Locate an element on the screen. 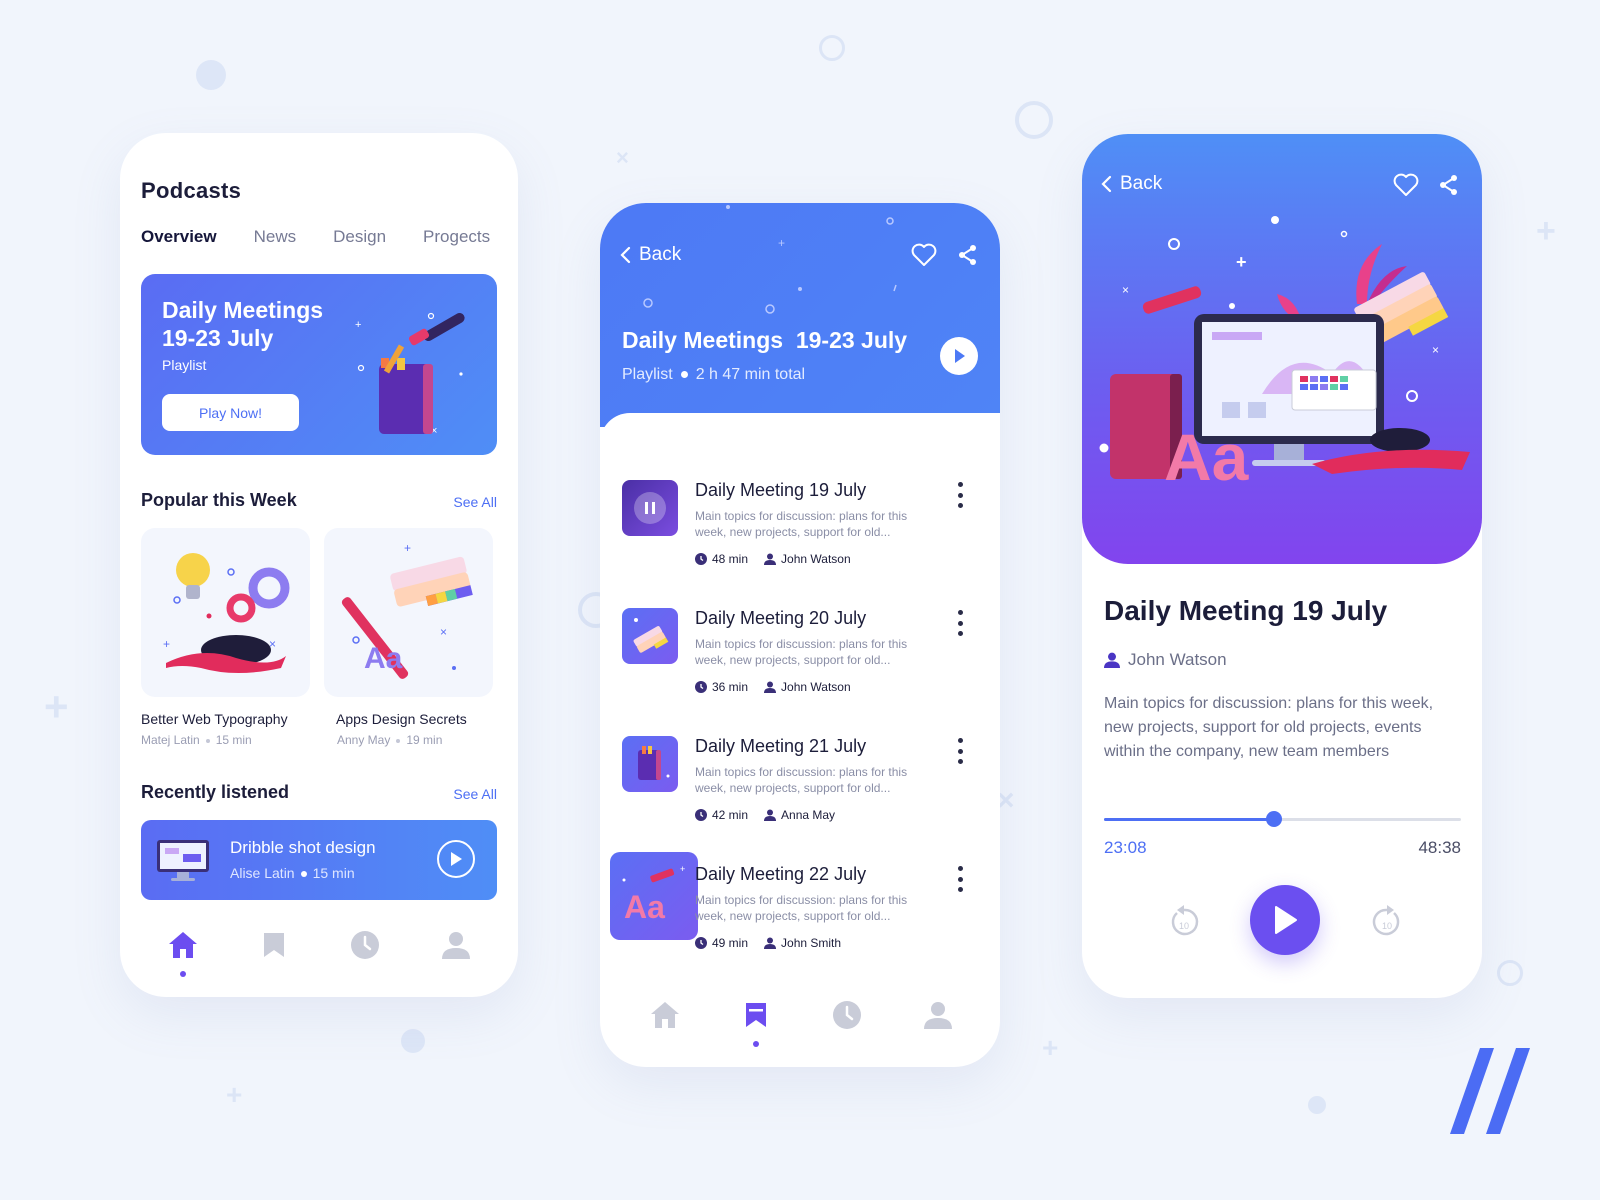  tab-overview: Overview is located at coordinates (179, 237).